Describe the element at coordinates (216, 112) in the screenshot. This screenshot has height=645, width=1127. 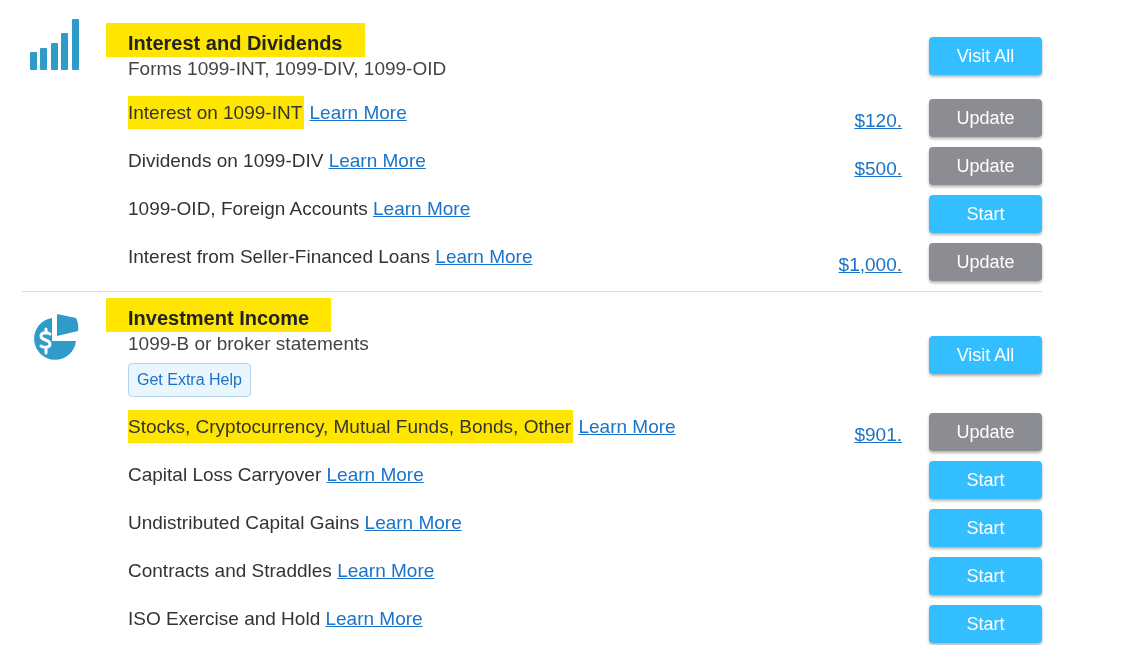
I see `row-label: Interest on 1099-INT` at that location.